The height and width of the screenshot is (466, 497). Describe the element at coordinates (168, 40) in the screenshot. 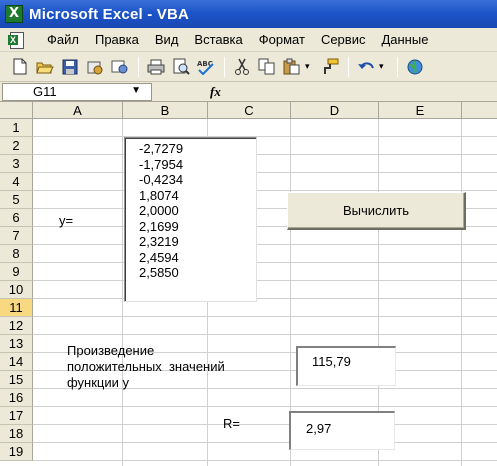

I see `menu-view: Вид` at that location.